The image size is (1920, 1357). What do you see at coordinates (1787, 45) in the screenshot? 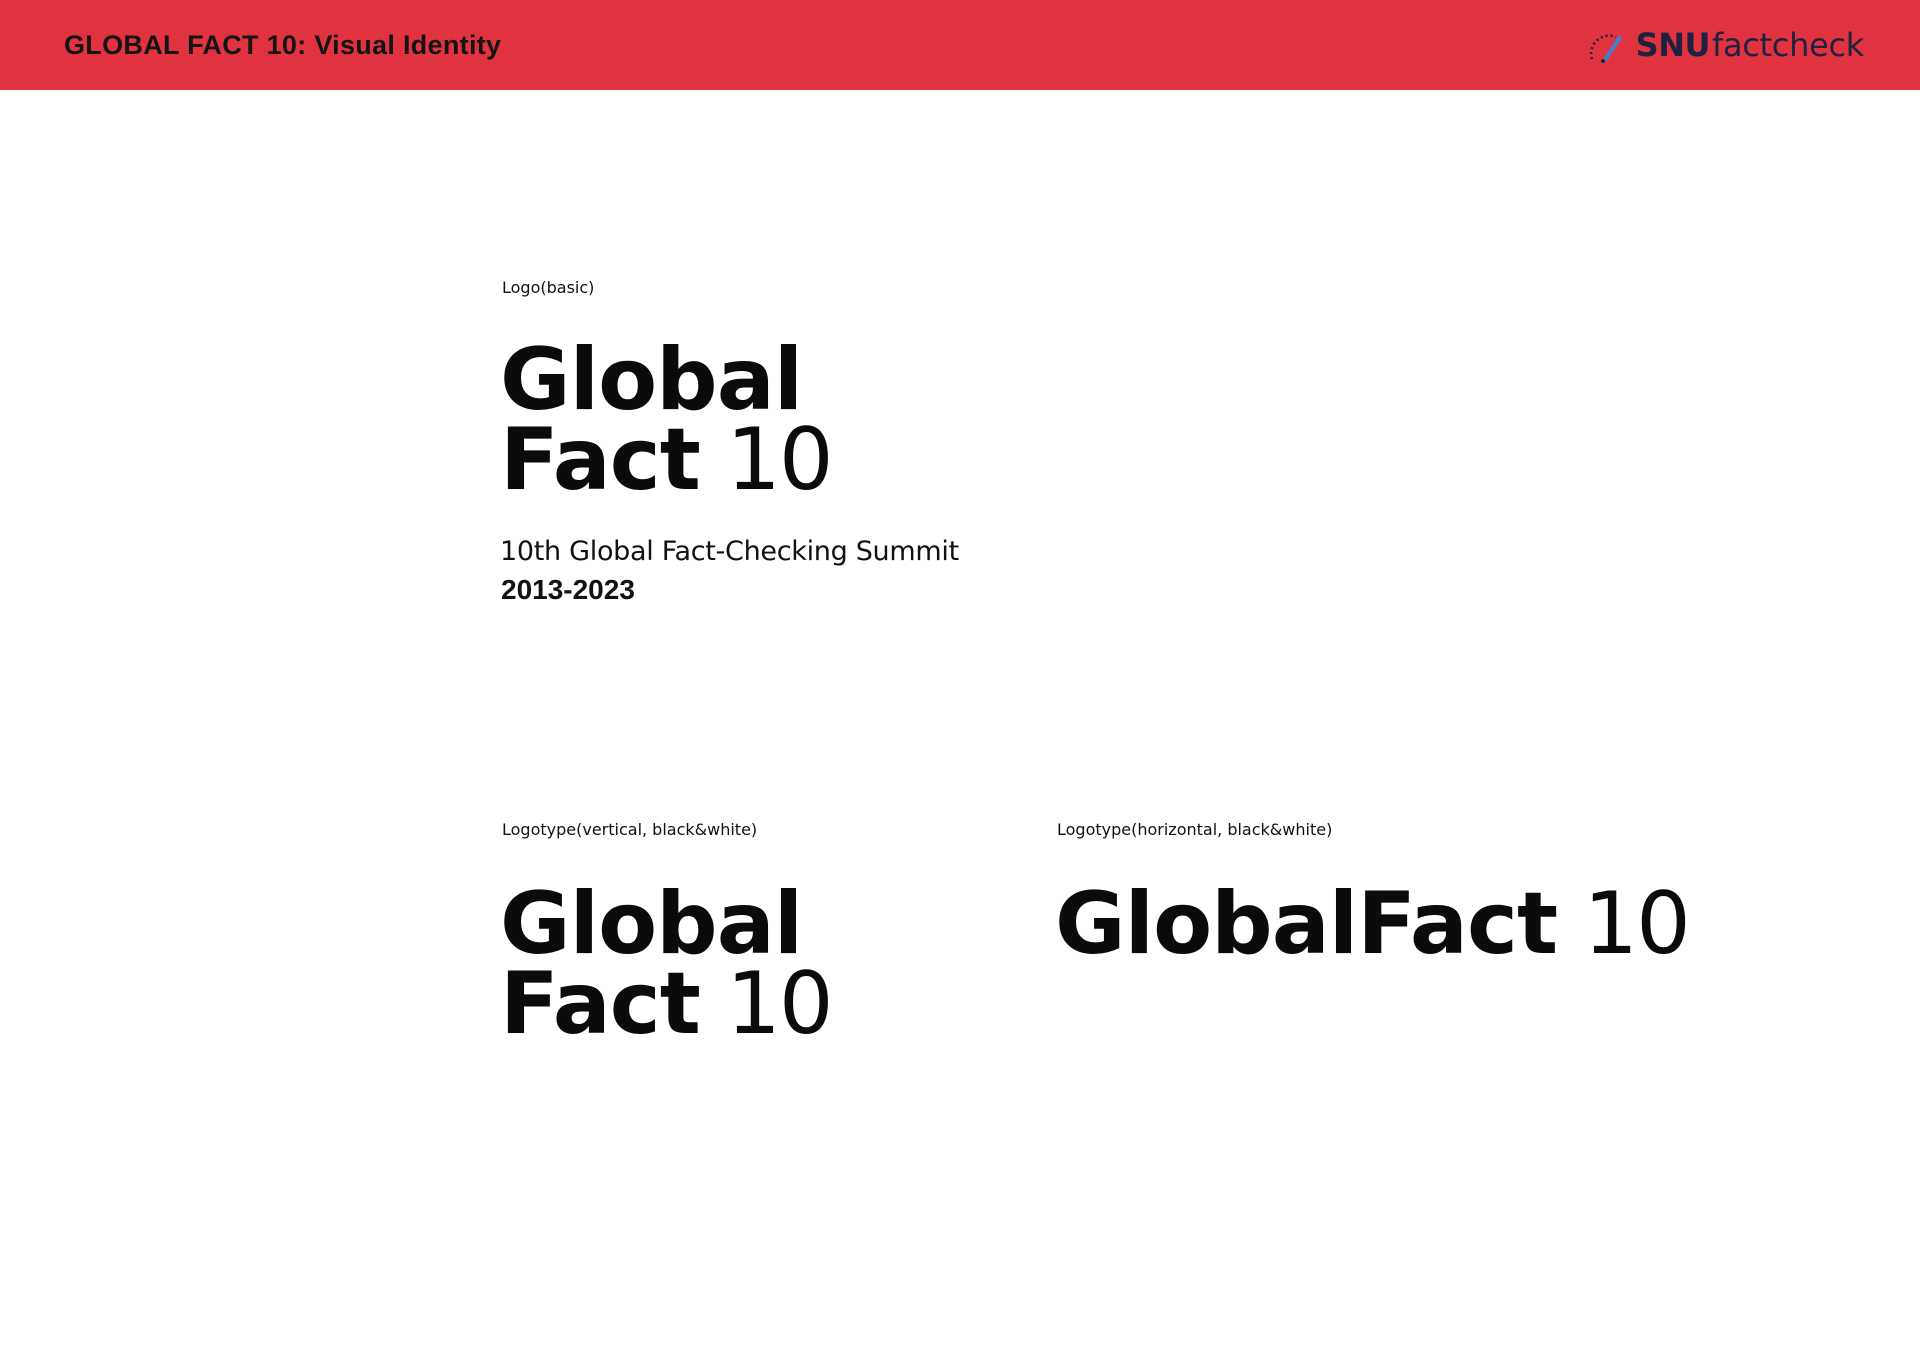
I see `brand-name-light: factcheck` at bounding box center [1787, 45].